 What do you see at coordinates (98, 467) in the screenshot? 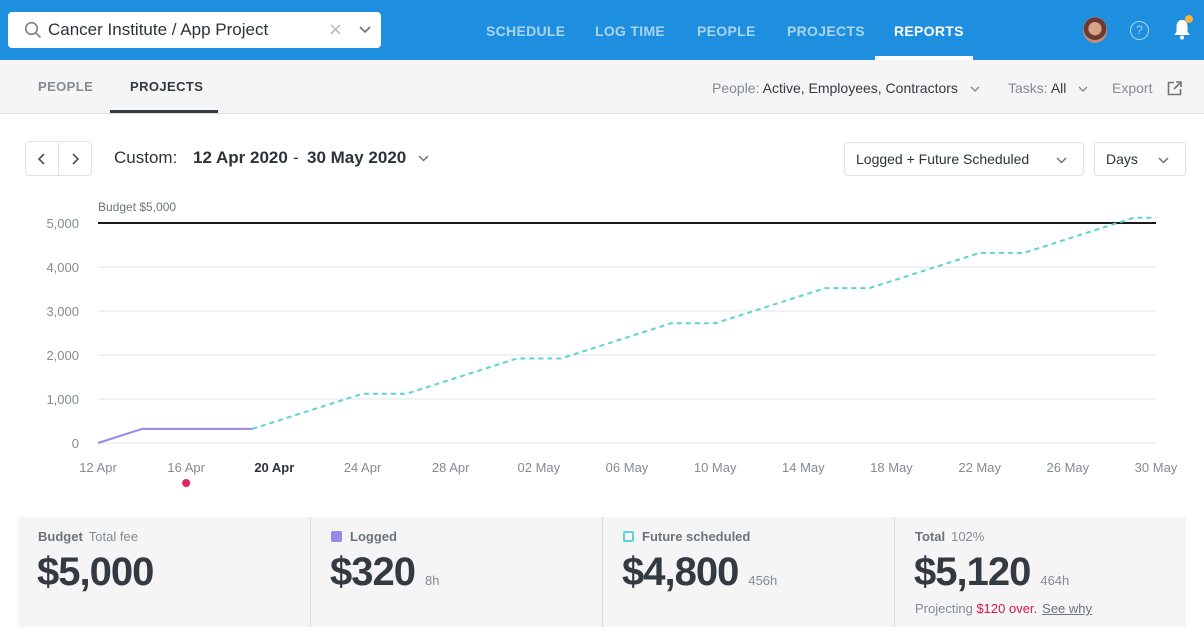
I see `x-tick-label: 12 Apr` at bounding box center [98, 467].